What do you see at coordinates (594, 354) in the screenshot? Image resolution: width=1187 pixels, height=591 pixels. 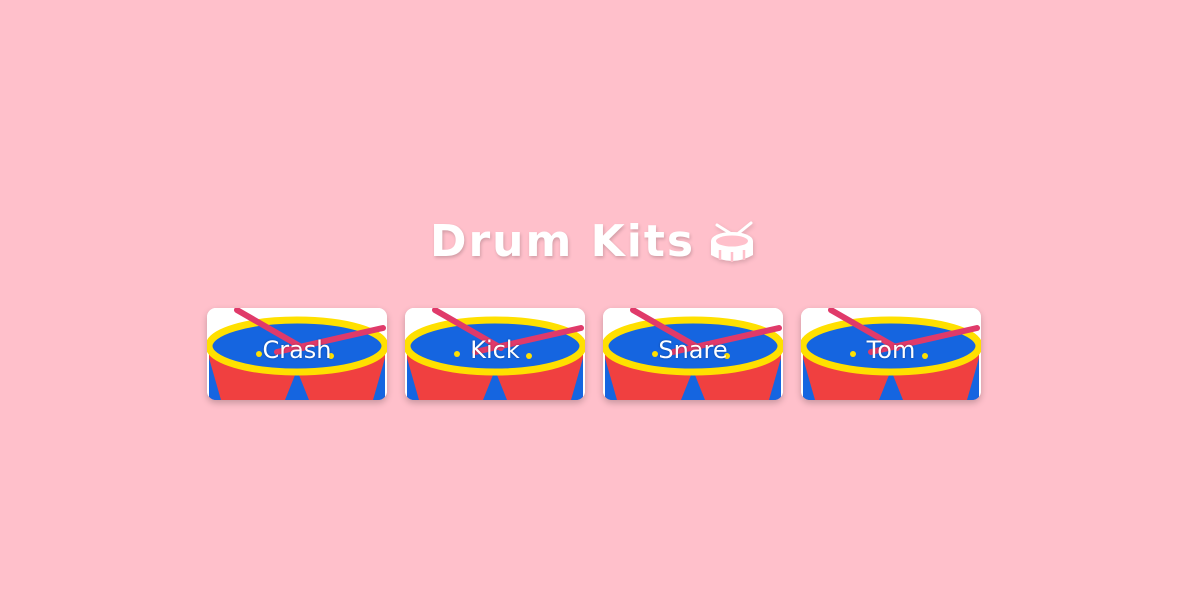 I see `drum-pad-list: Crash Kick Snare Tom` at bounding box center [594, 354].